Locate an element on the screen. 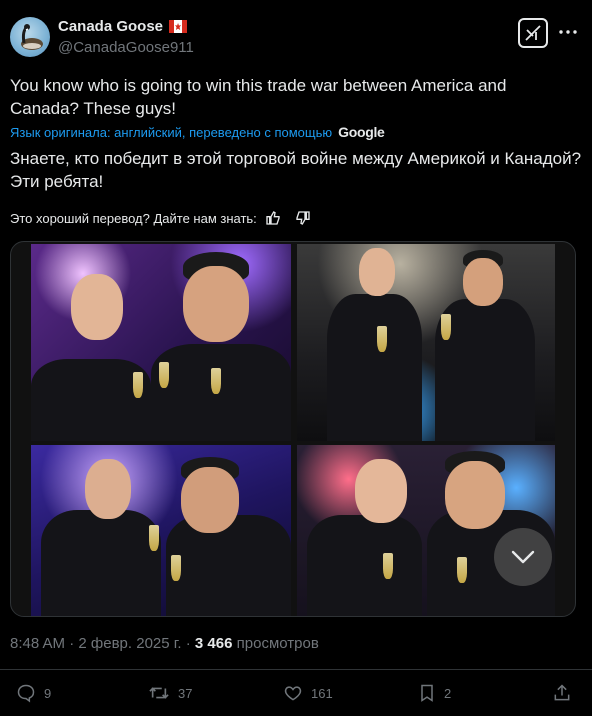 This screenshot has height=716, width=592. avatar is located at coordinates (30, 37).